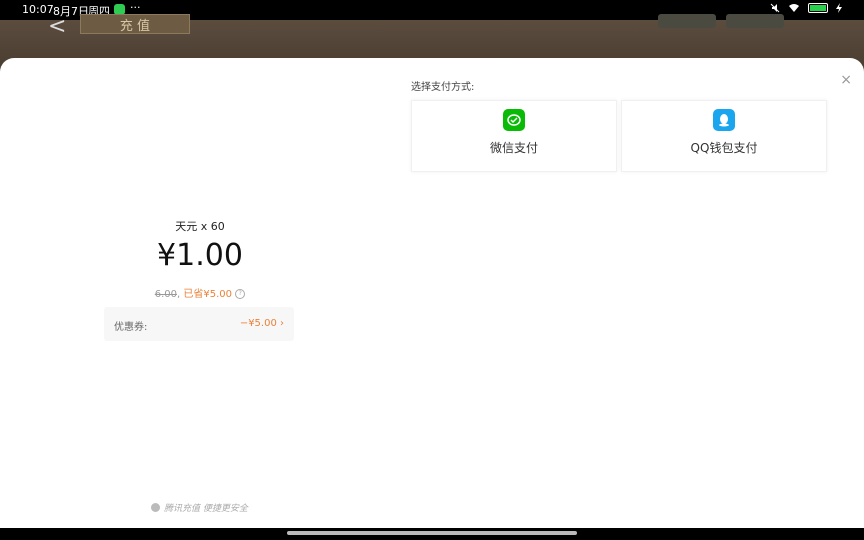 The width and height of the screenshot is (864, 540). Describe the element at coordinates (240, 294) in the screenshot. I see `help-icon: ?` at that location.